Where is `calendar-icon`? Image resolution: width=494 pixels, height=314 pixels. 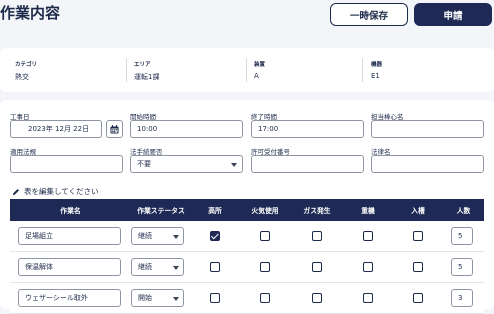
calendar-icon is located at coordinates (114, 128).